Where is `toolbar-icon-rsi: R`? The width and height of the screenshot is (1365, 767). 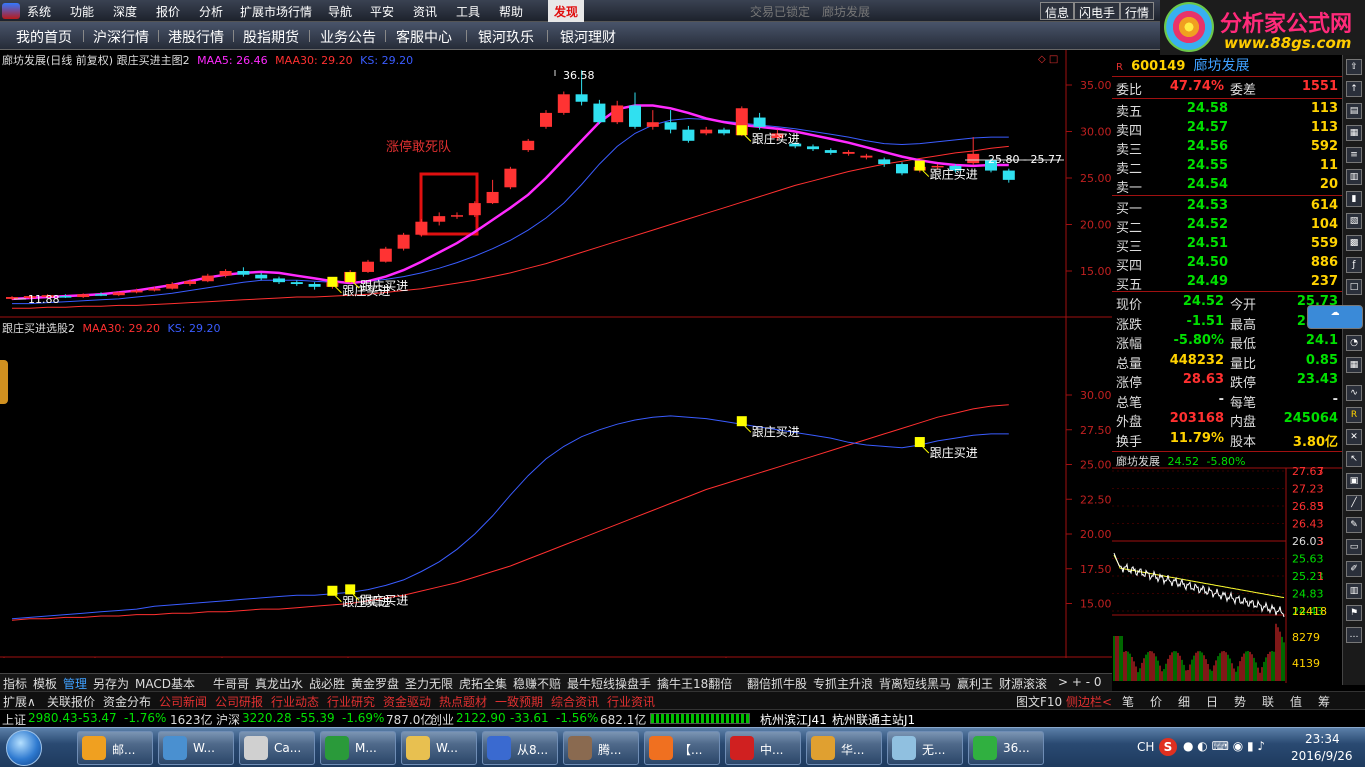 toolbar-icon-rsi: R is located at coordinates (1354, 415).